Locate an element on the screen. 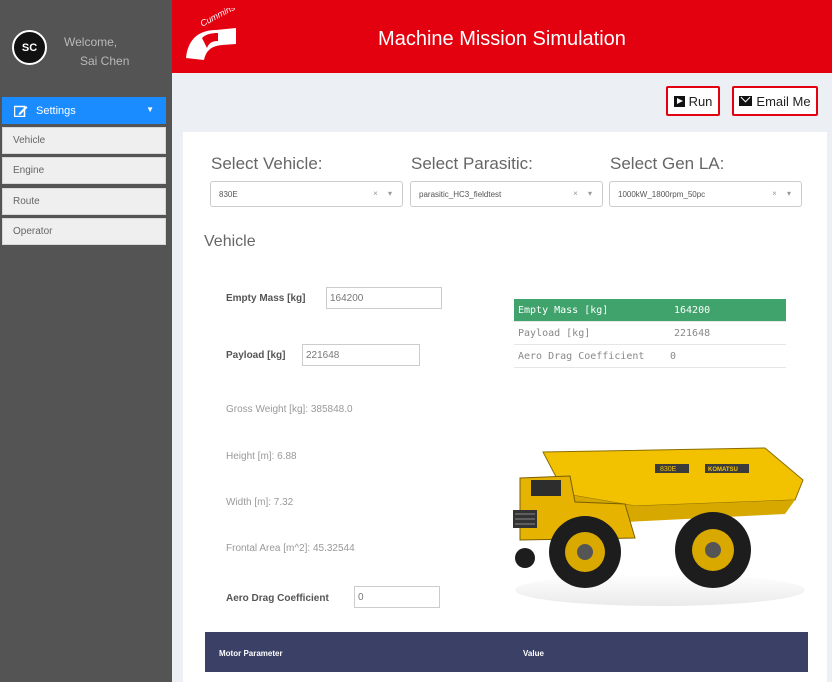 The width and height of the screenshot is (832, 682). summary-value: 0 is located at coordinates (673, 356).